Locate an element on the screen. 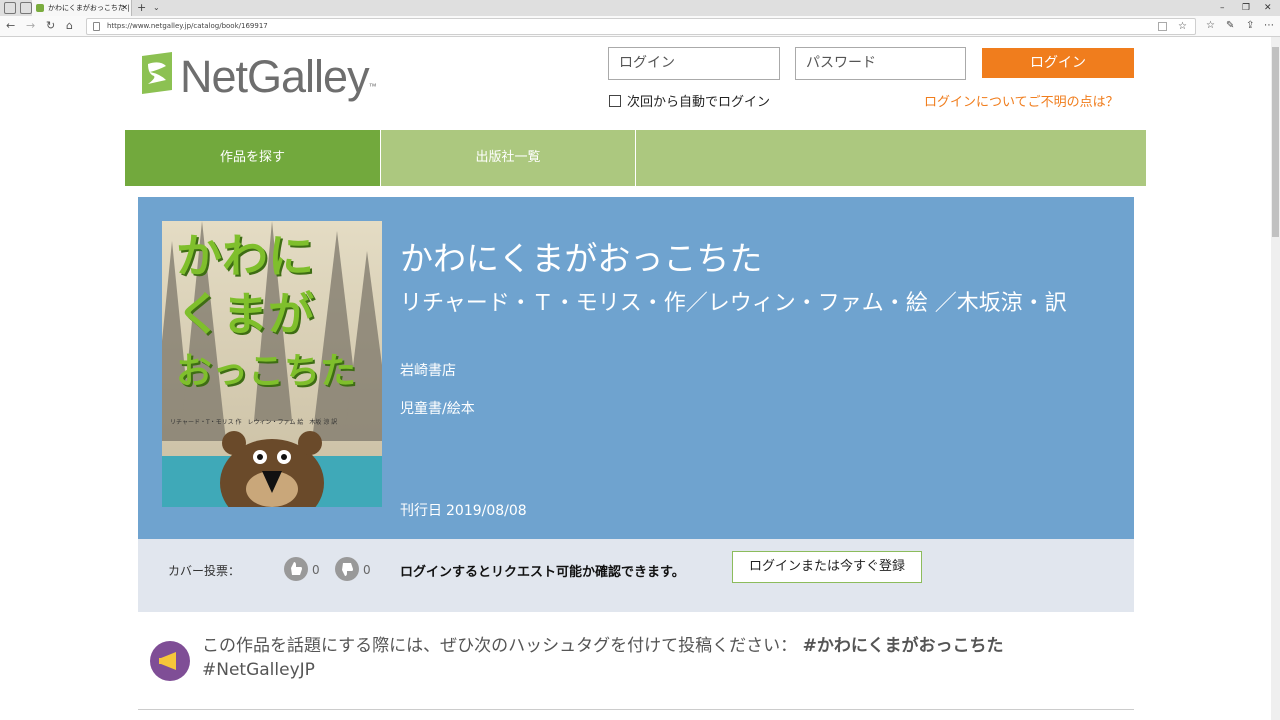 The image size is (1280, 720). remember-me-checkbox: 次回から自動でログイン is located at coordinates (689, 103).